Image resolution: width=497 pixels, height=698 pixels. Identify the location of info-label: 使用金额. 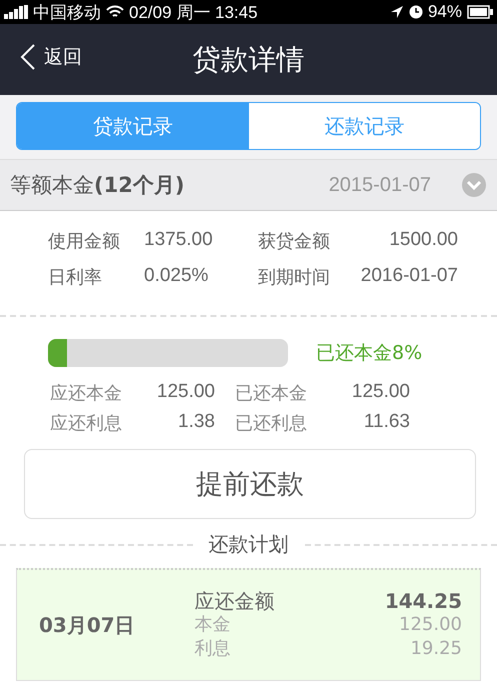
(84, 241).